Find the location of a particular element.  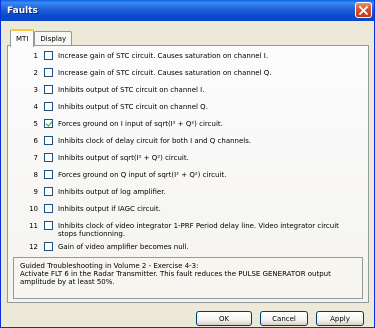

fault-number: 1 is located at coordinates (35, 56).